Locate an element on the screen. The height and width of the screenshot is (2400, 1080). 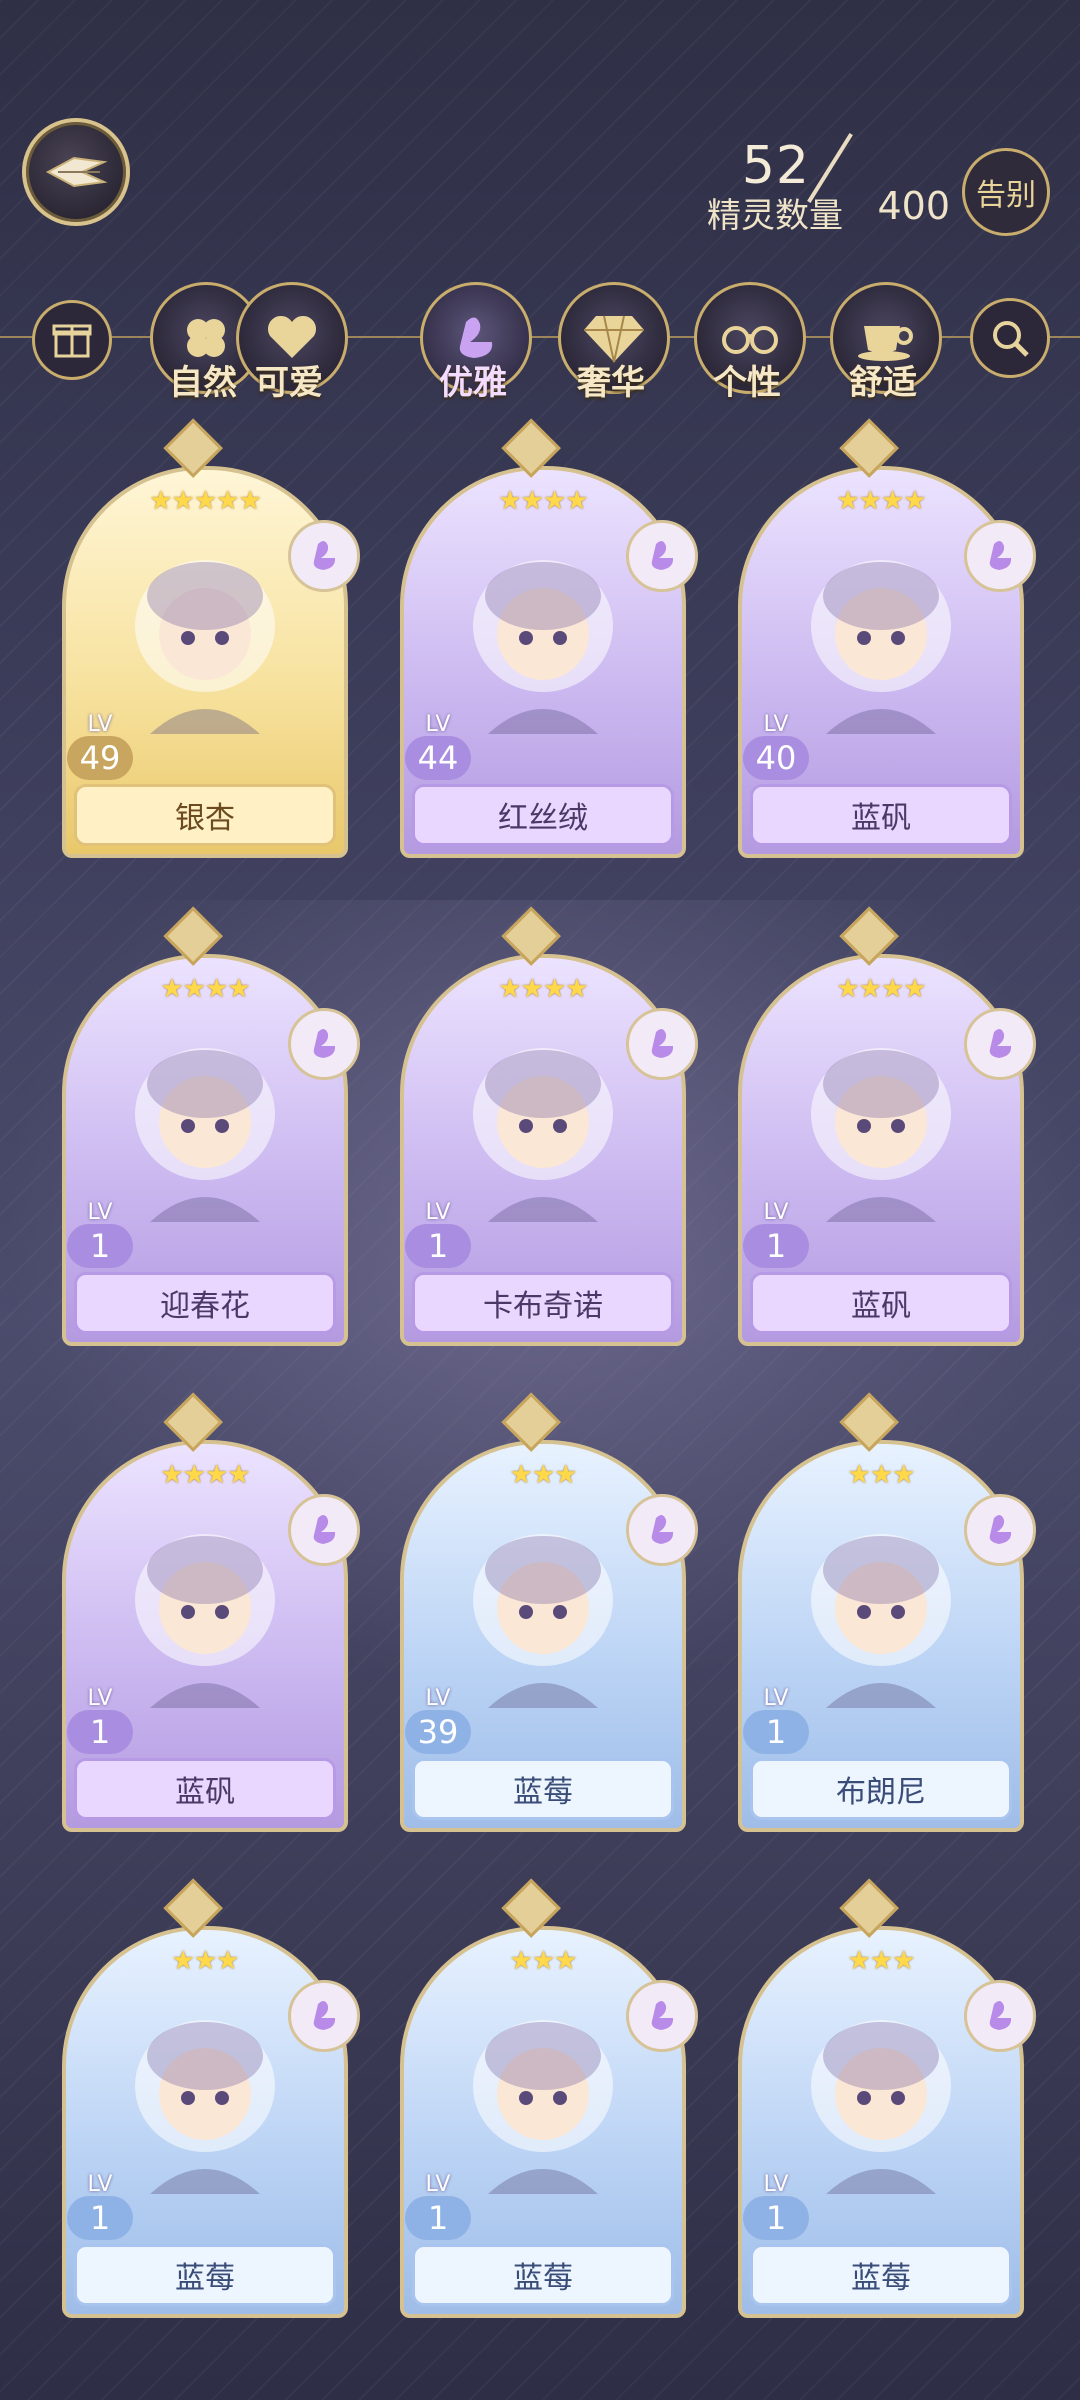
filter-label-cute: 可爱 is located at coordinates (289, 383).